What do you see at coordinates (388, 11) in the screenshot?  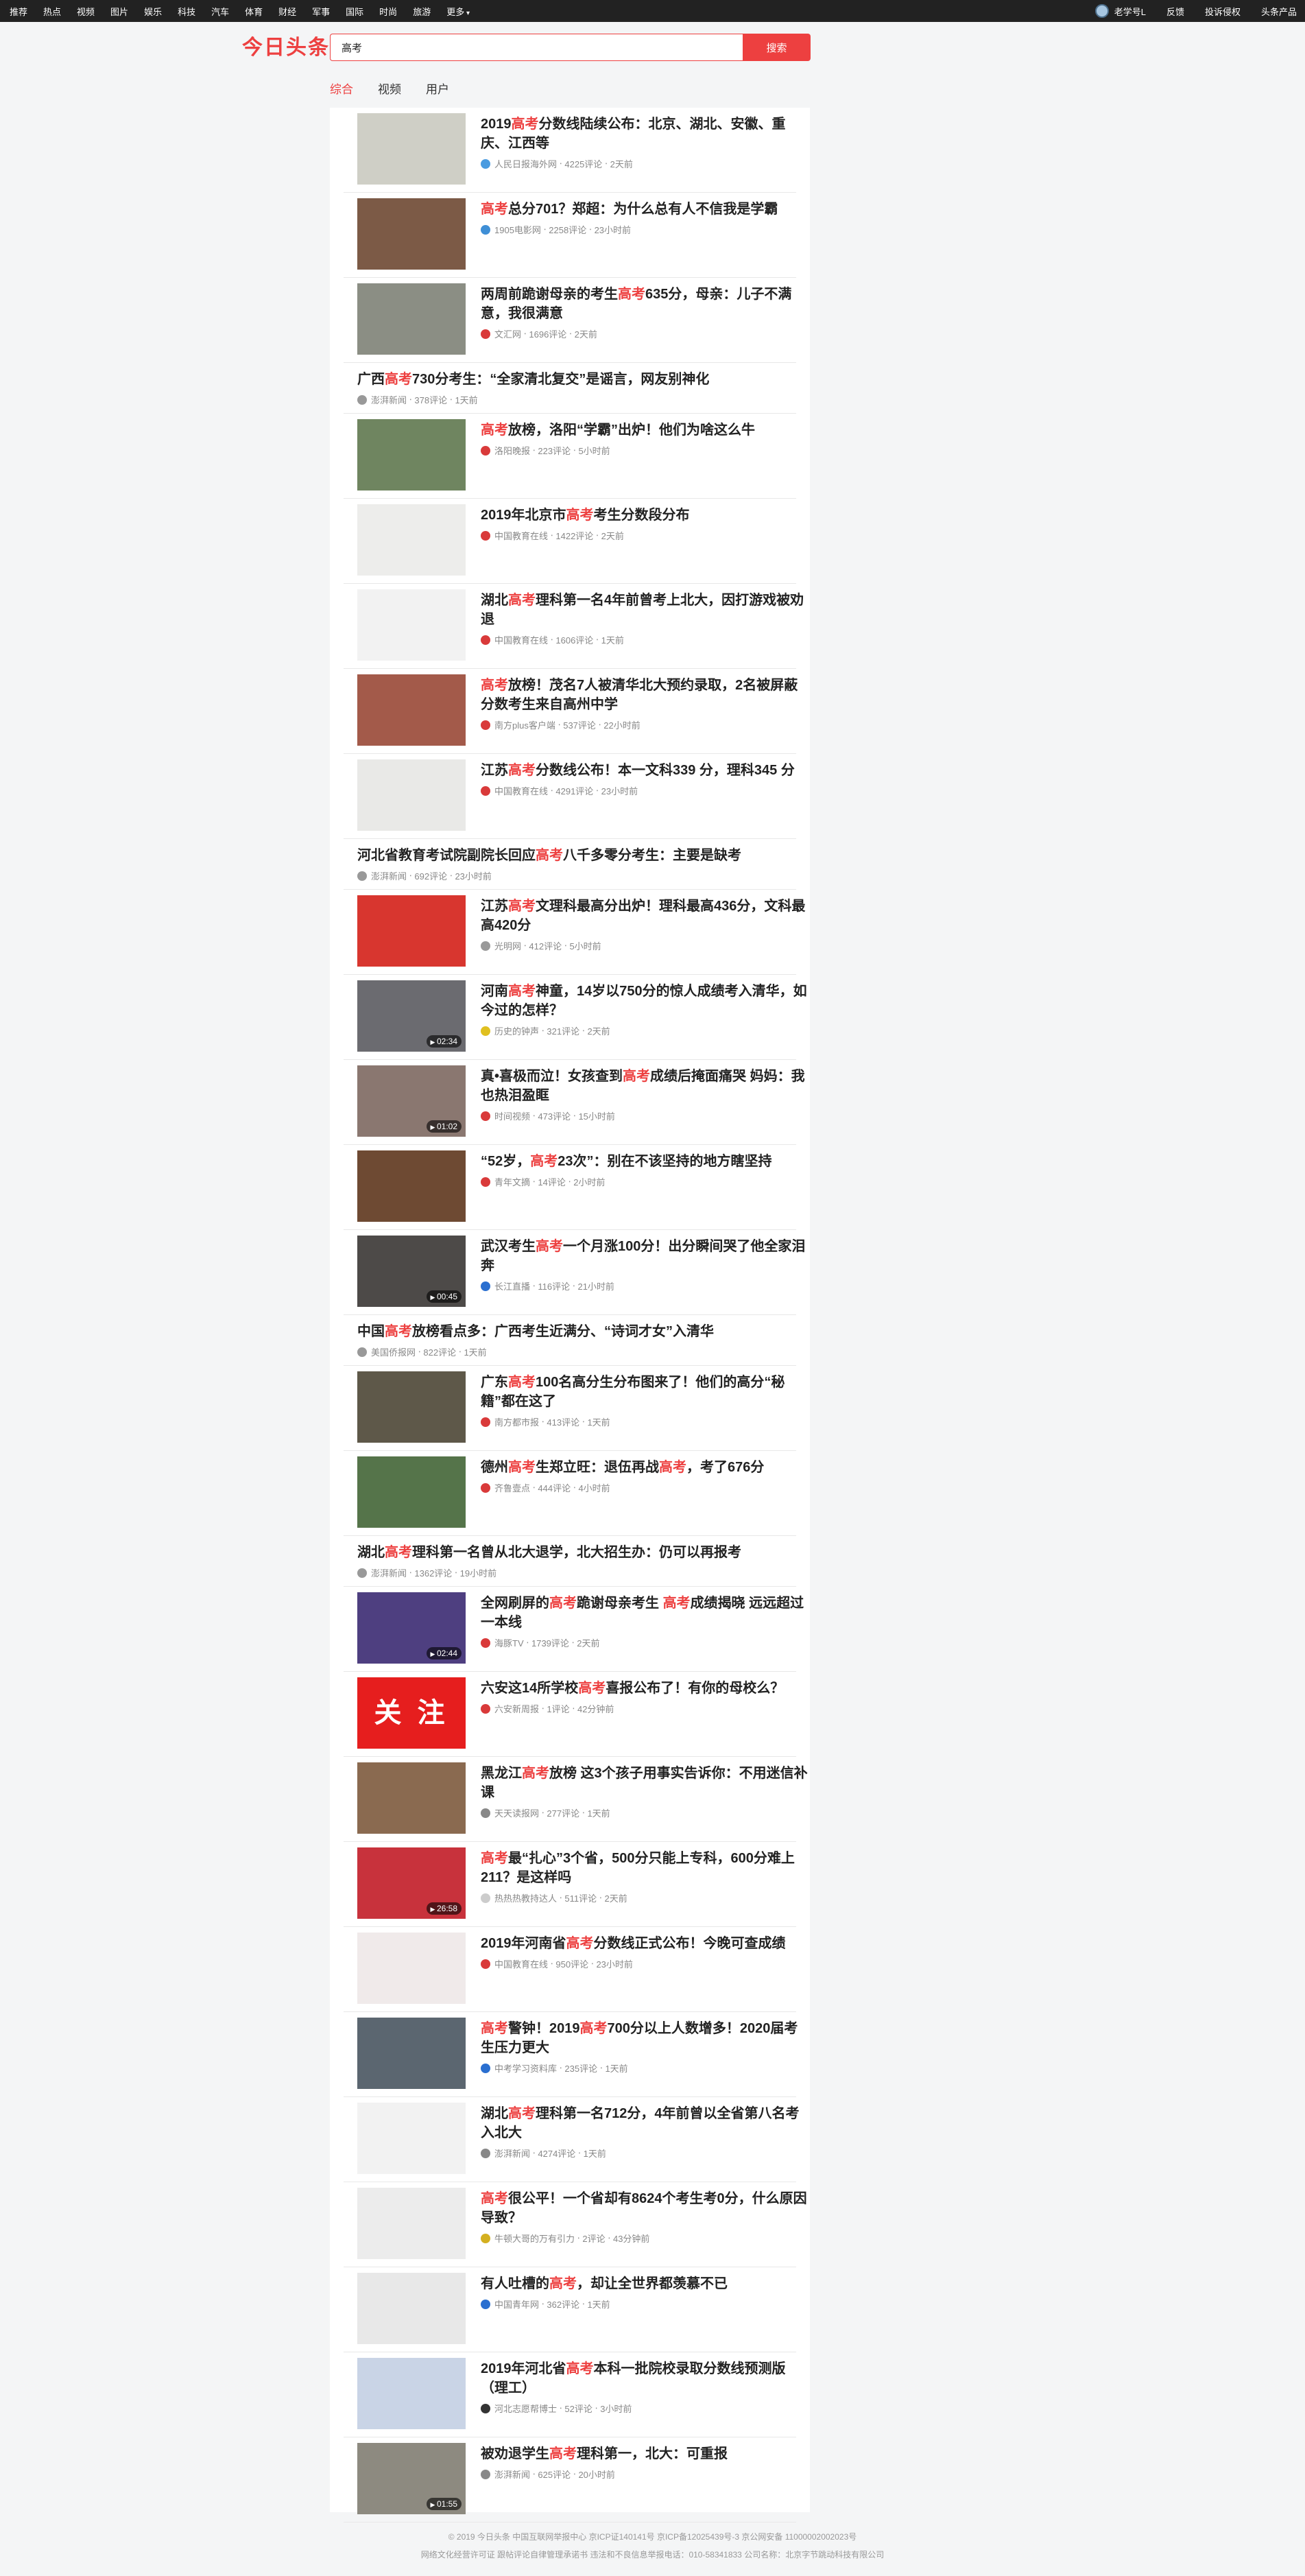 I see `nav-item: 时尚` at bounding box center [388, 11].